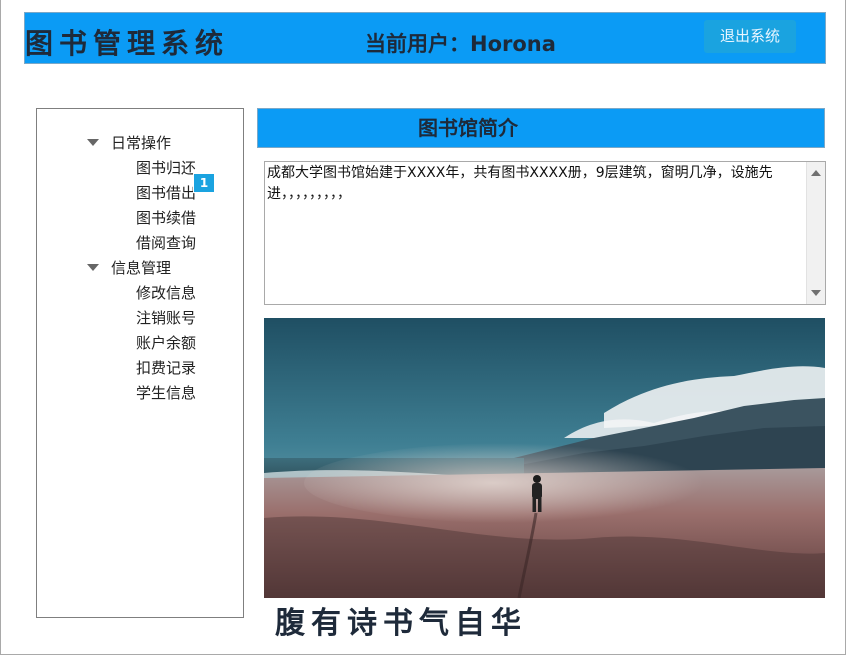 This screenshot has width=850, height=658. I want to click on menu-item-borrow-query: 借阅查询, so click(166, 243).